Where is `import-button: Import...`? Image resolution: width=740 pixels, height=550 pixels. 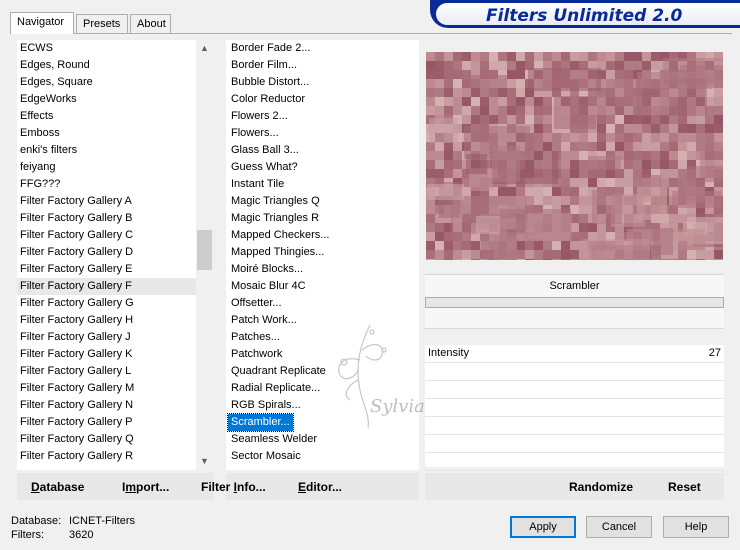 import-button: Import... is located at coordinates (145, 487).